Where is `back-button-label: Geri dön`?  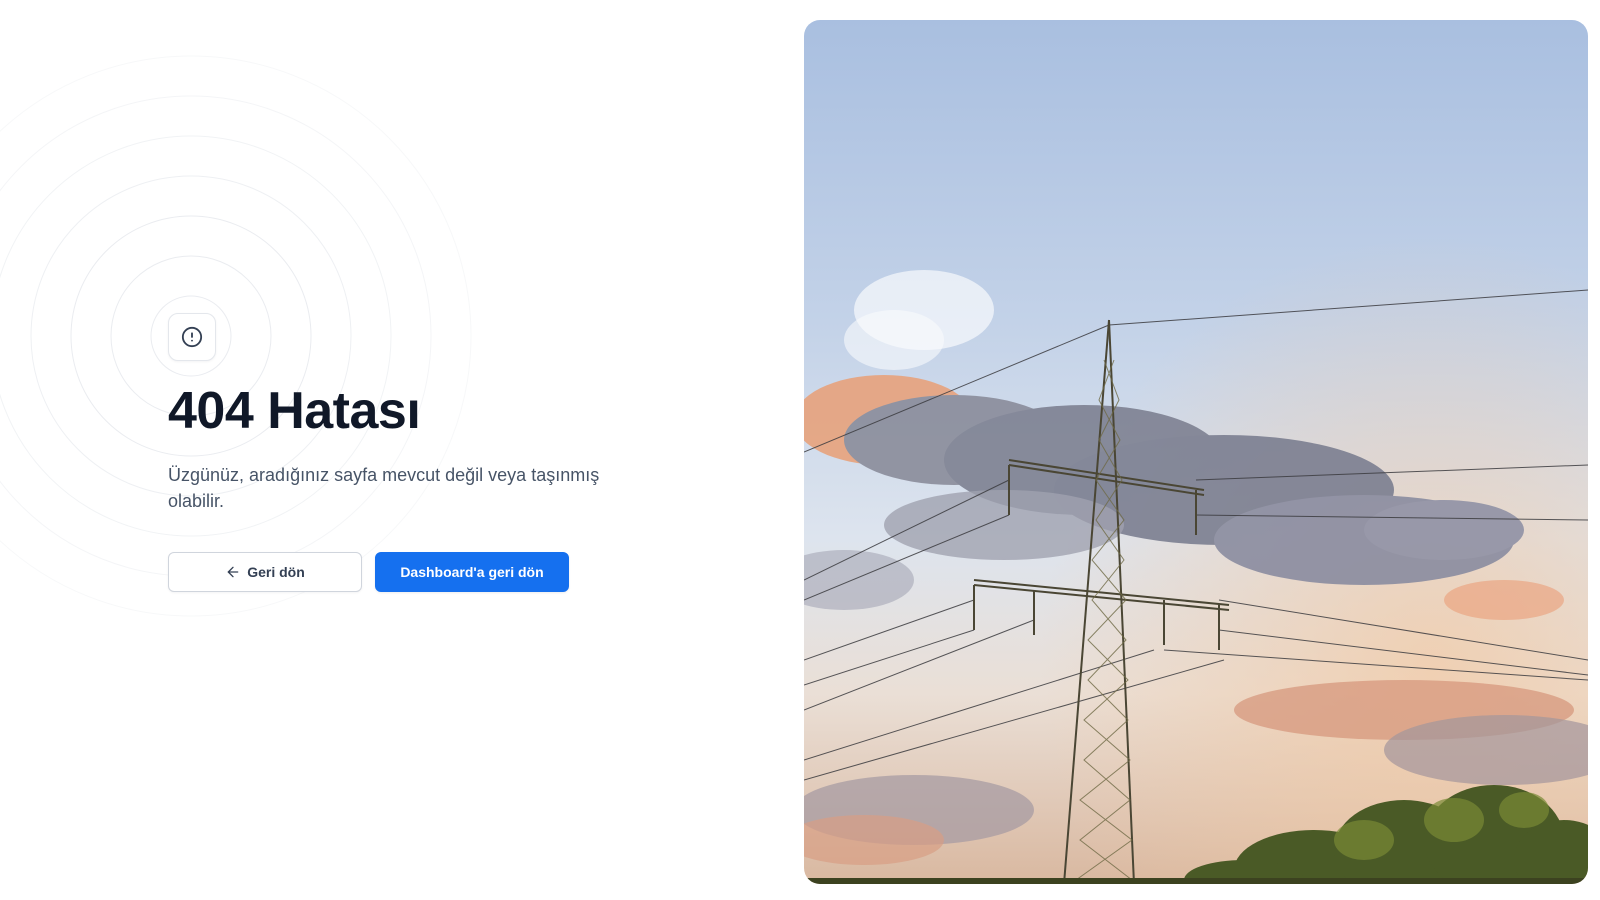
back-button-label: Geri dön is located at coordinates (276, 572).